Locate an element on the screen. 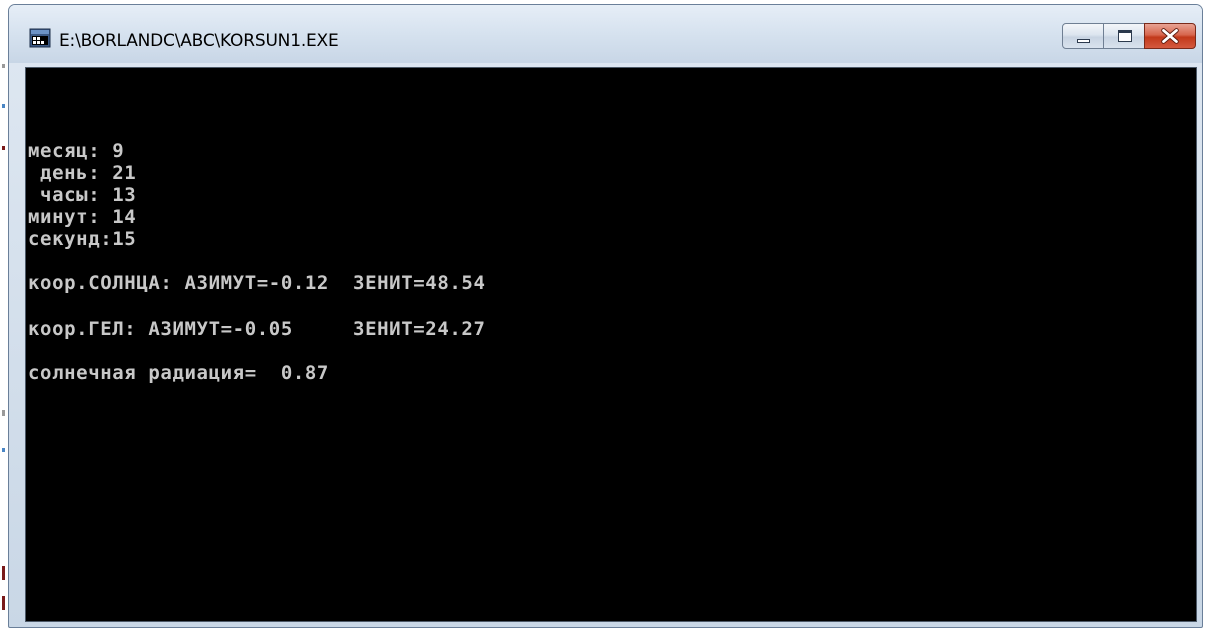 The width and height of the screenshot is (1205, 632). console-line-minutes: минут: 14 is located at coordinates (82, 217).